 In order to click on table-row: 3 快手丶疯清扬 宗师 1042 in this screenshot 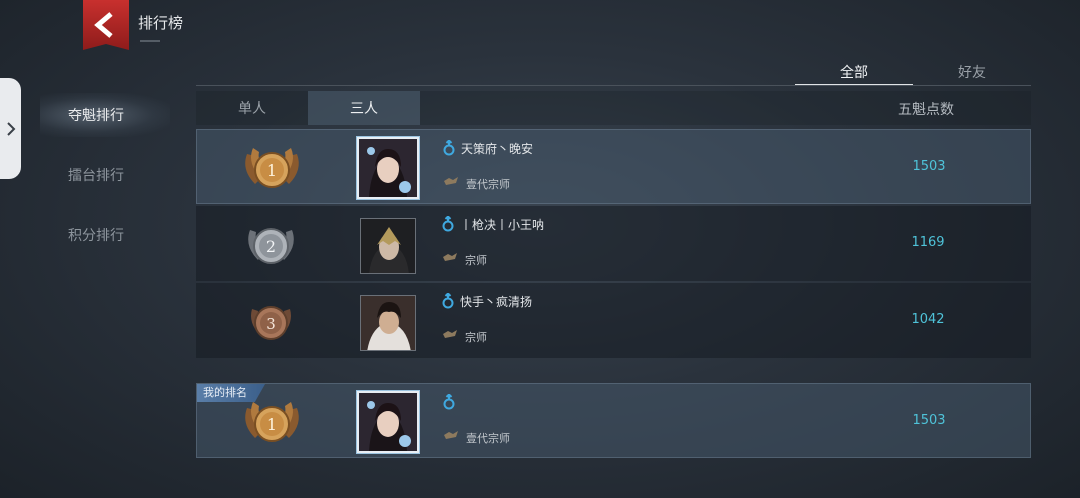, I will do `click(613, 320)`.